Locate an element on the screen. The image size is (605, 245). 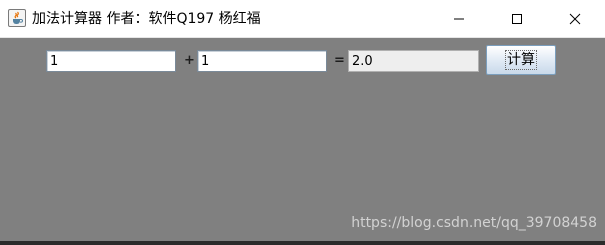
minimize-button is located at coordinates (459, 18).